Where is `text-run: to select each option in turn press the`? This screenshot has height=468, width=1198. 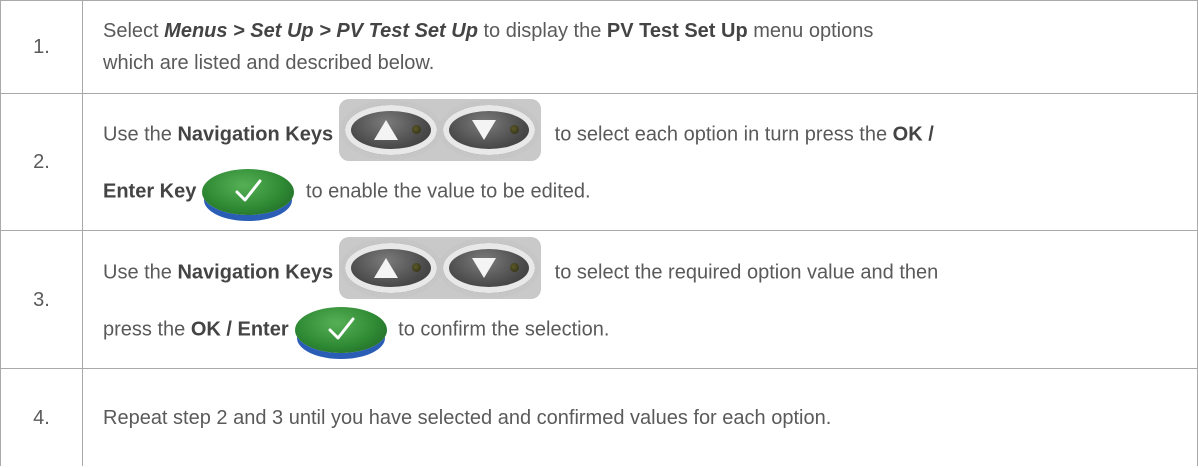
text-run: to select each option in turn press the is located at coordinates (721, 134).